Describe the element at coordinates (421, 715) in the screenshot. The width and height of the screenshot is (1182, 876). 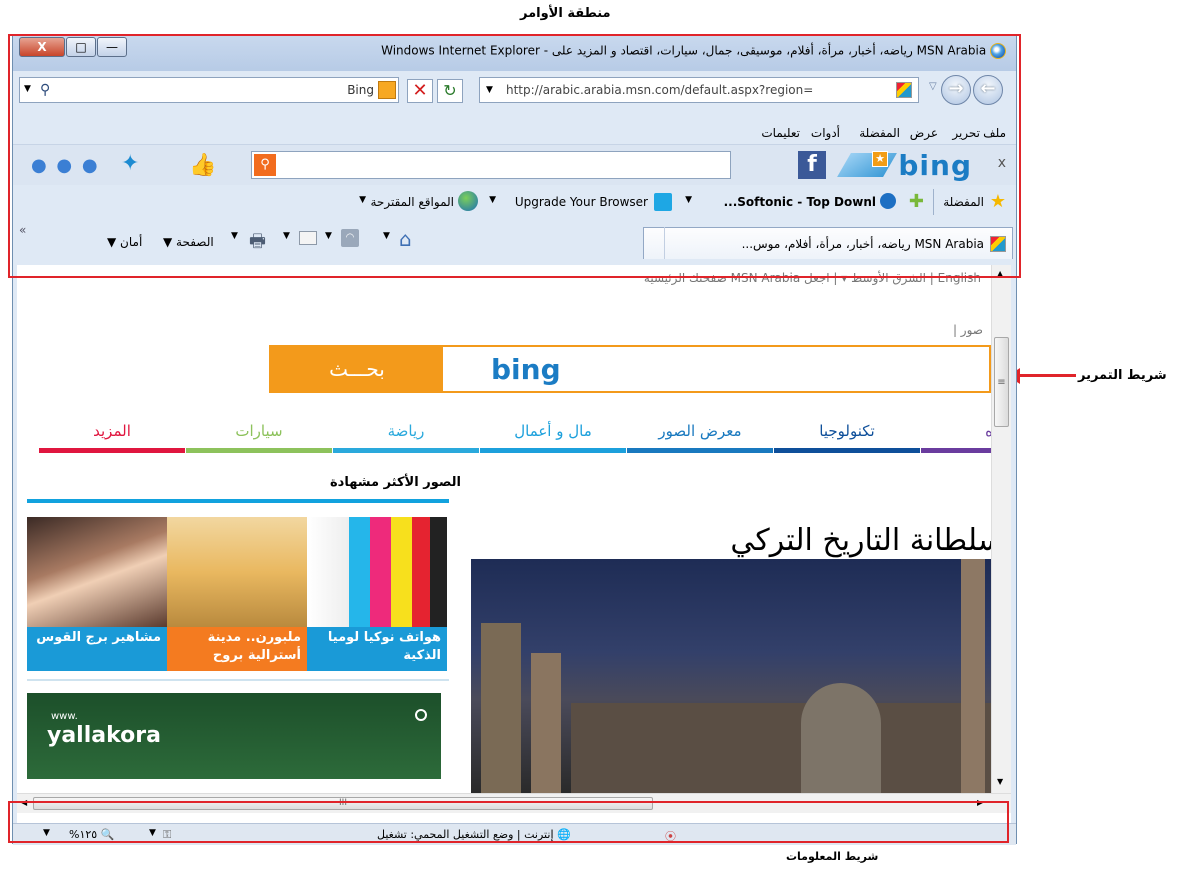
I see `ad-ring-icon` at that location.